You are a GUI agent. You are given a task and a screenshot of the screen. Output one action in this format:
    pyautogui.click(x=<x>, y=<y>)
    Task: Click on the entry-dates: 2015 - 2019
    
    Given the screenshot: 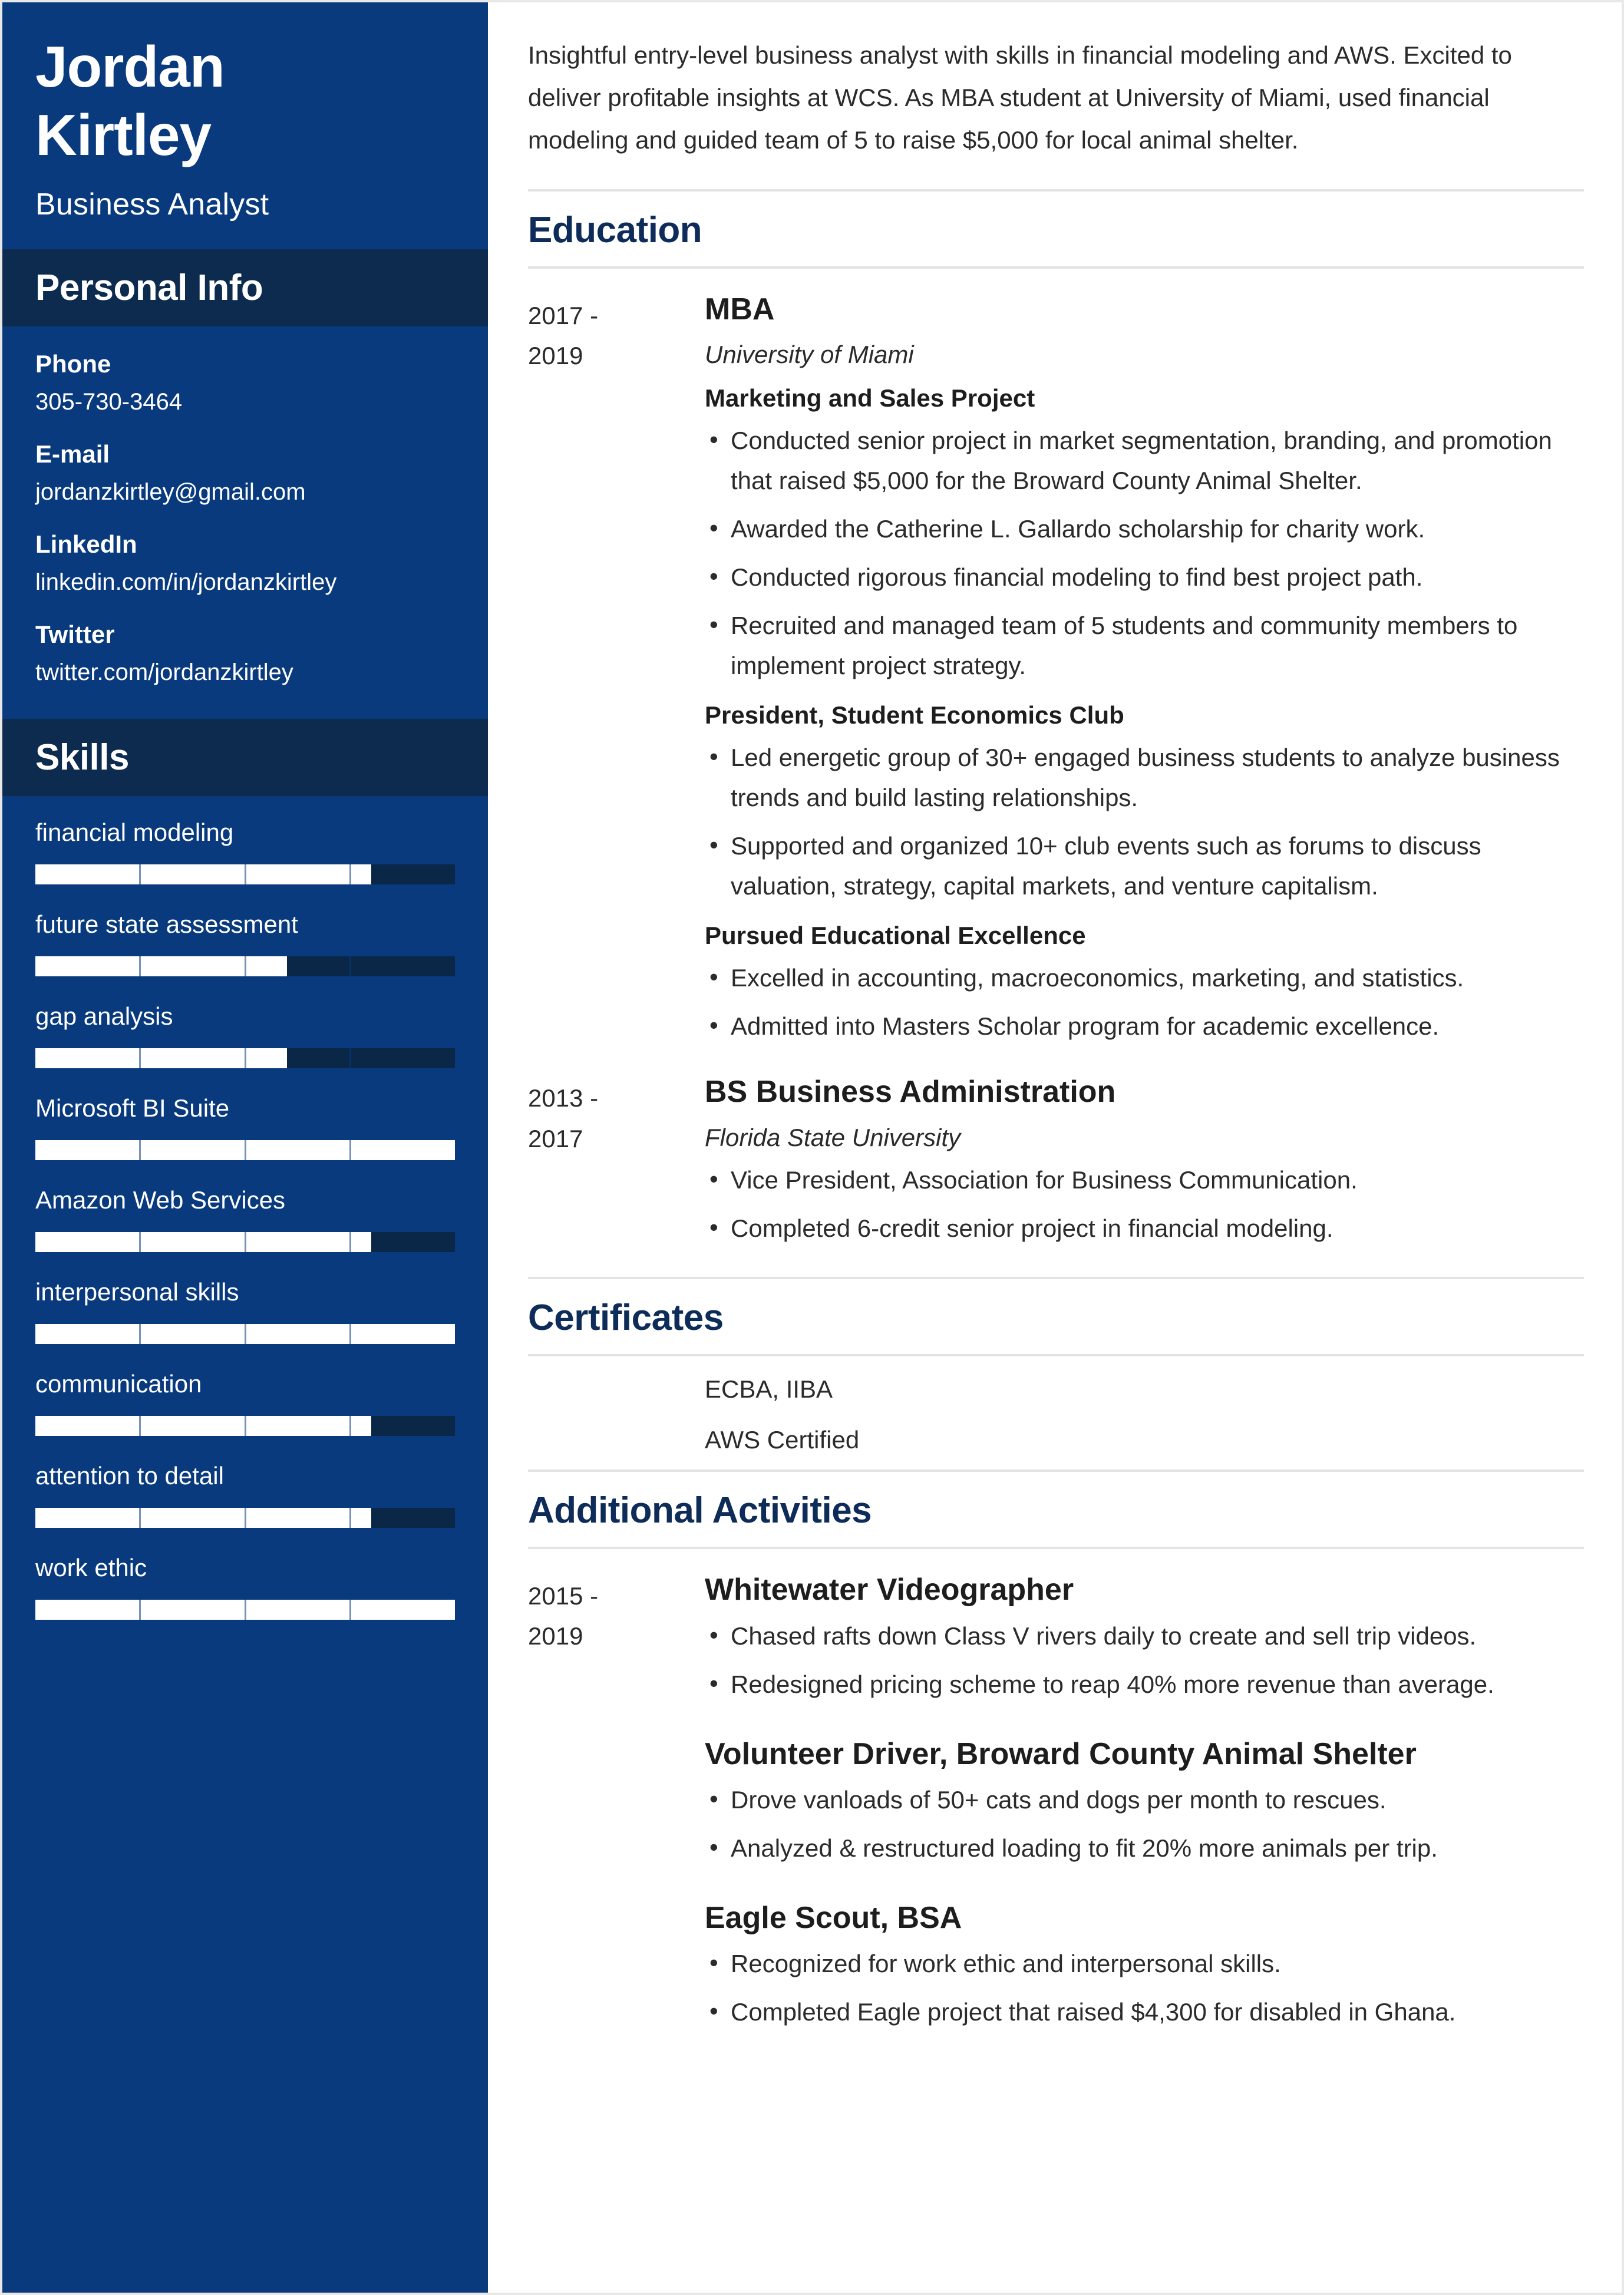 What is the action you would take?
    pyautogui.click(x=616, y=1613)
    